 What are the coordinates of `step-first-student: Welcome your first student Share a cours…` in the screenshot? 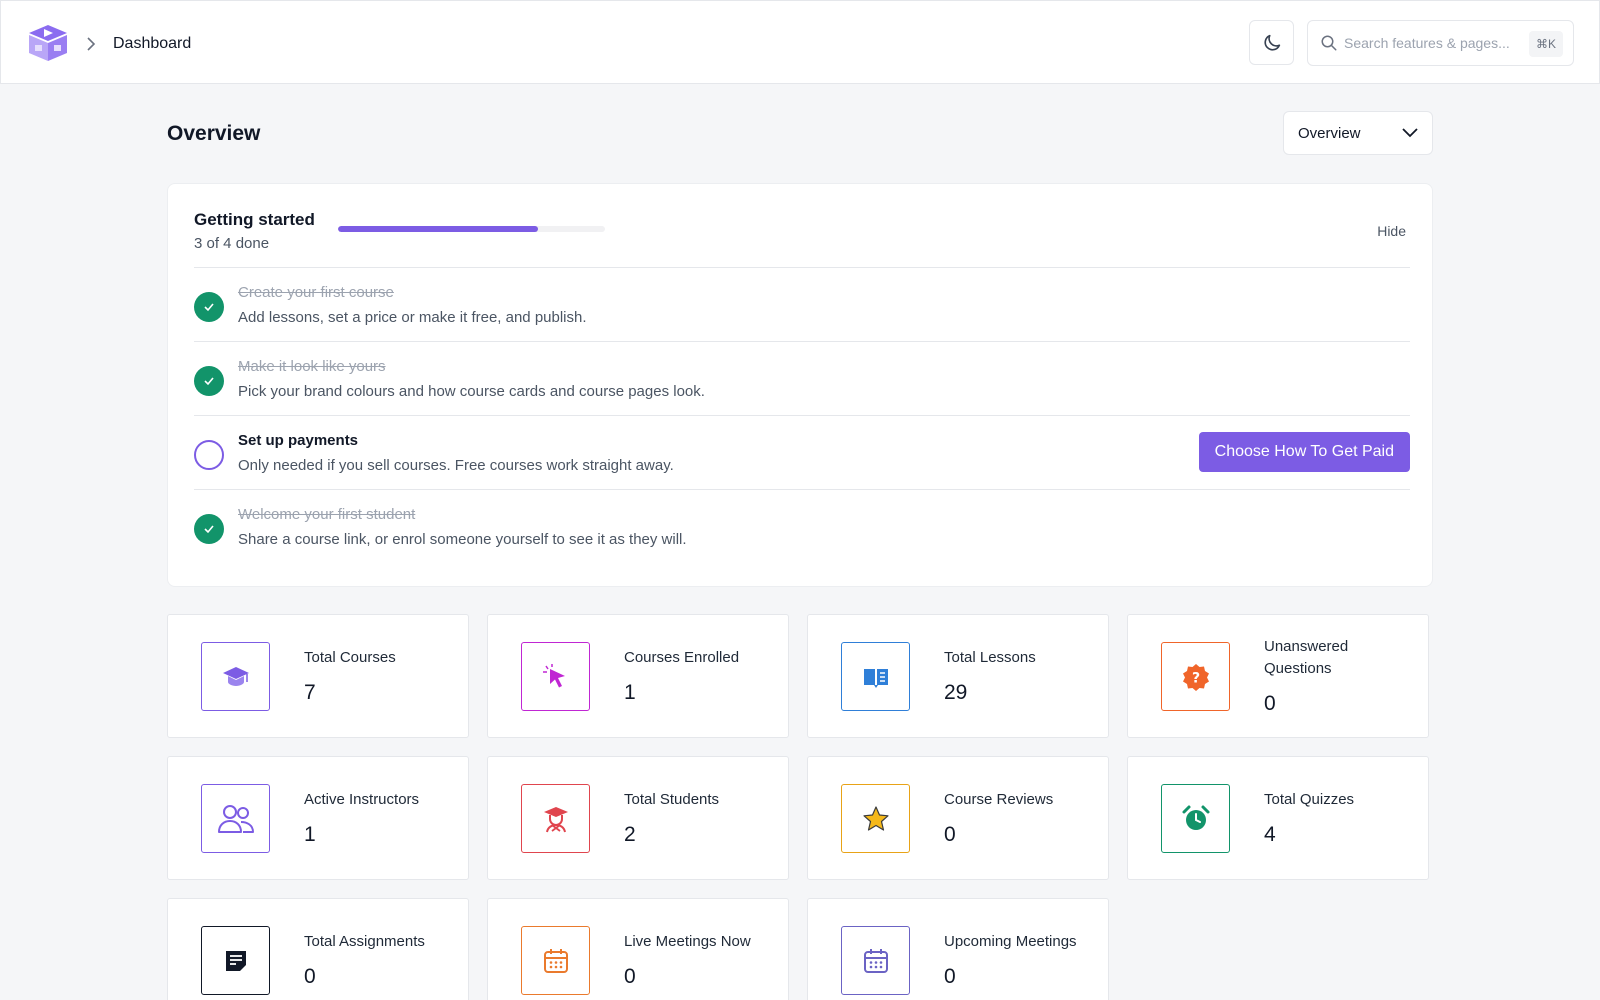 It's located at (802, 526).